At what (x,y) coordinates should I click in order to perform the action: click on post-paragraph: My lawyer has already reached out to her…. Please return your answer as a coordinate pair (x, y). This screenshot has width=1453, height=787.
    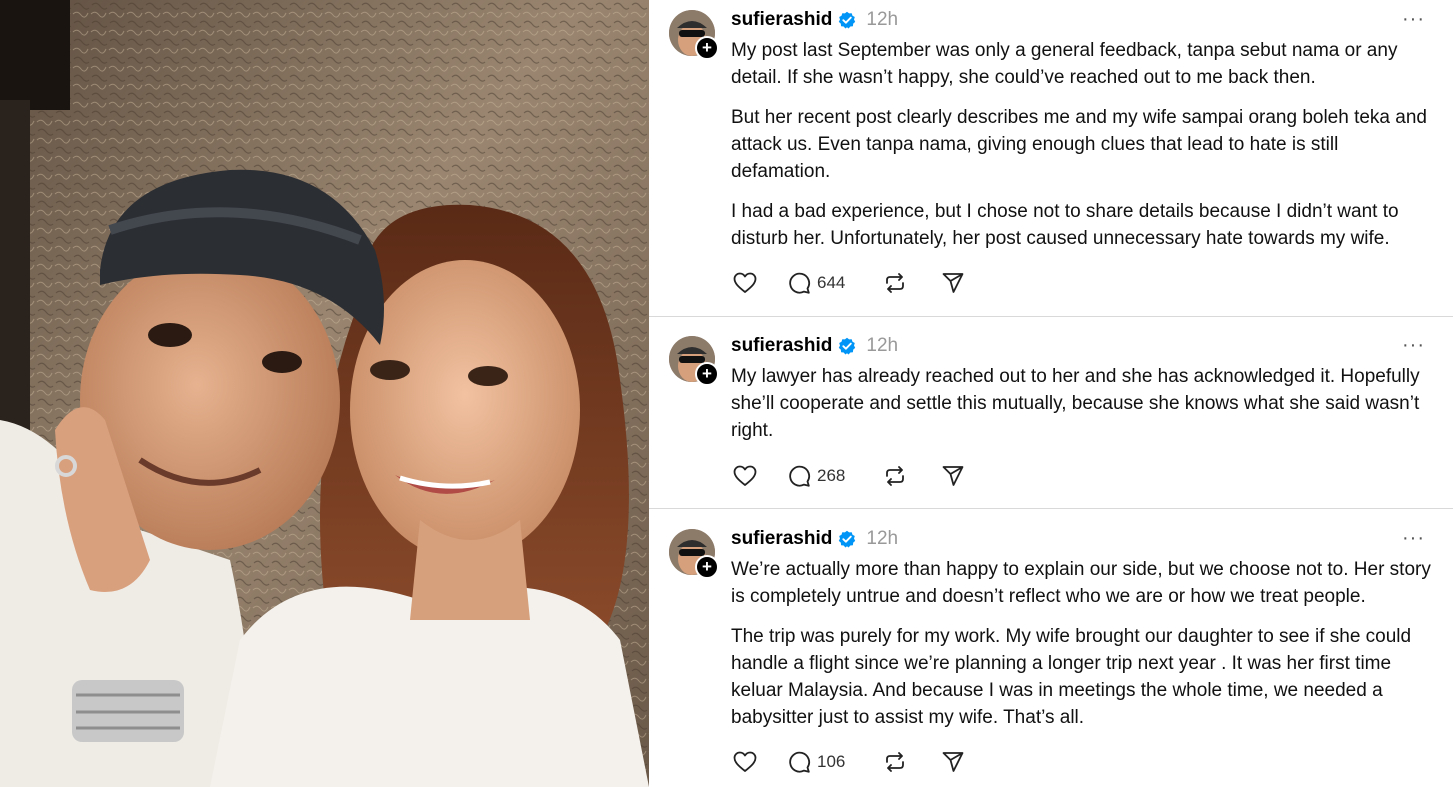
    Looking at the image, I should click on (1075, 403).